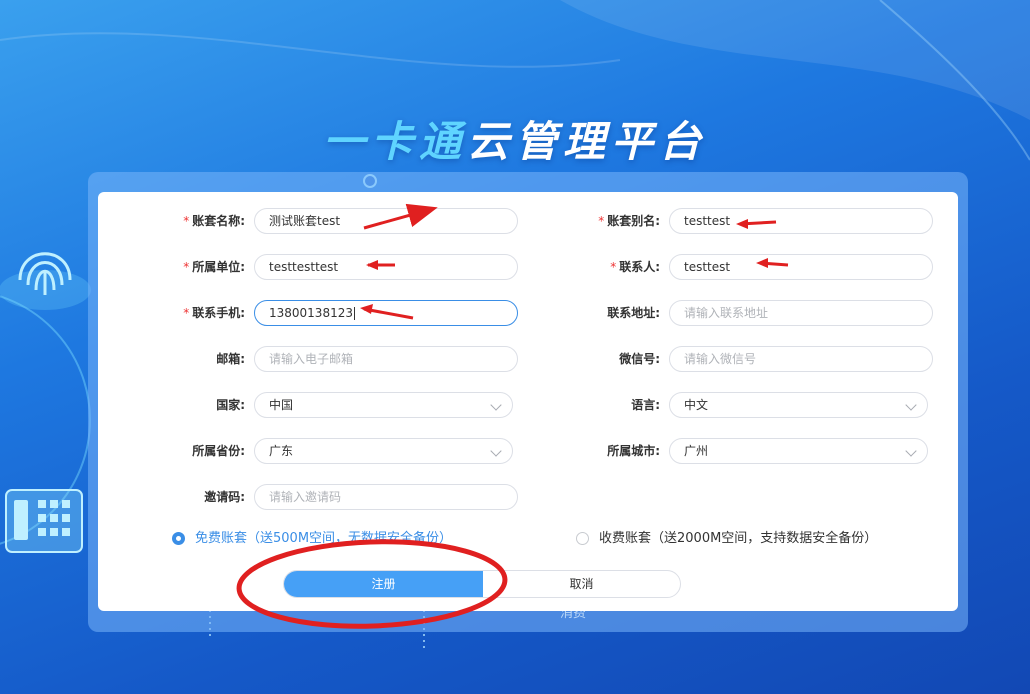 This screenshot has width=1030, height=694. Describe the element at coordinates (798, 405) in the screenshot. I see `language-select: 中文` at that location.